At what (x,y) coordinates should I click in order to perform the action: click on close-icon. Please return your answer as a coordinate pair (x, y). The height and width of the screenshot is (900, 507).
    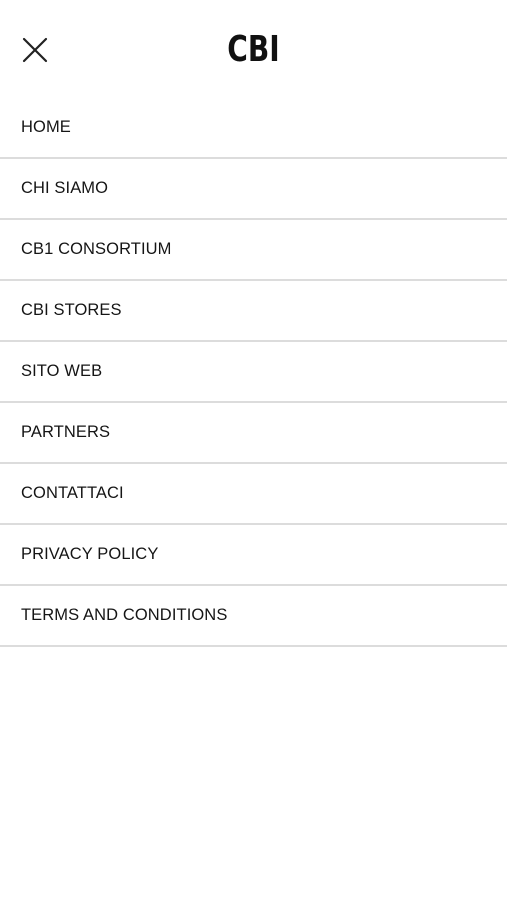
    Looking at the image, I should click on (35, 50).